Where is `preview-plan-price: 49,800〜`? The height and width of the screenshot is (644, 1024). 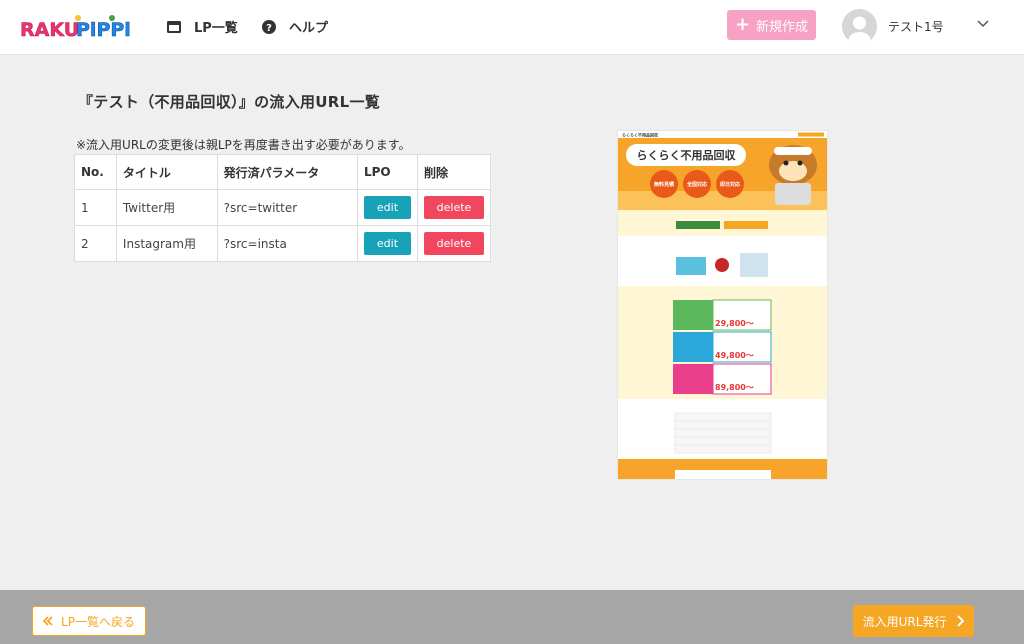 preview-plan-price: 49,800〜 is located at coordinates (734, 355).